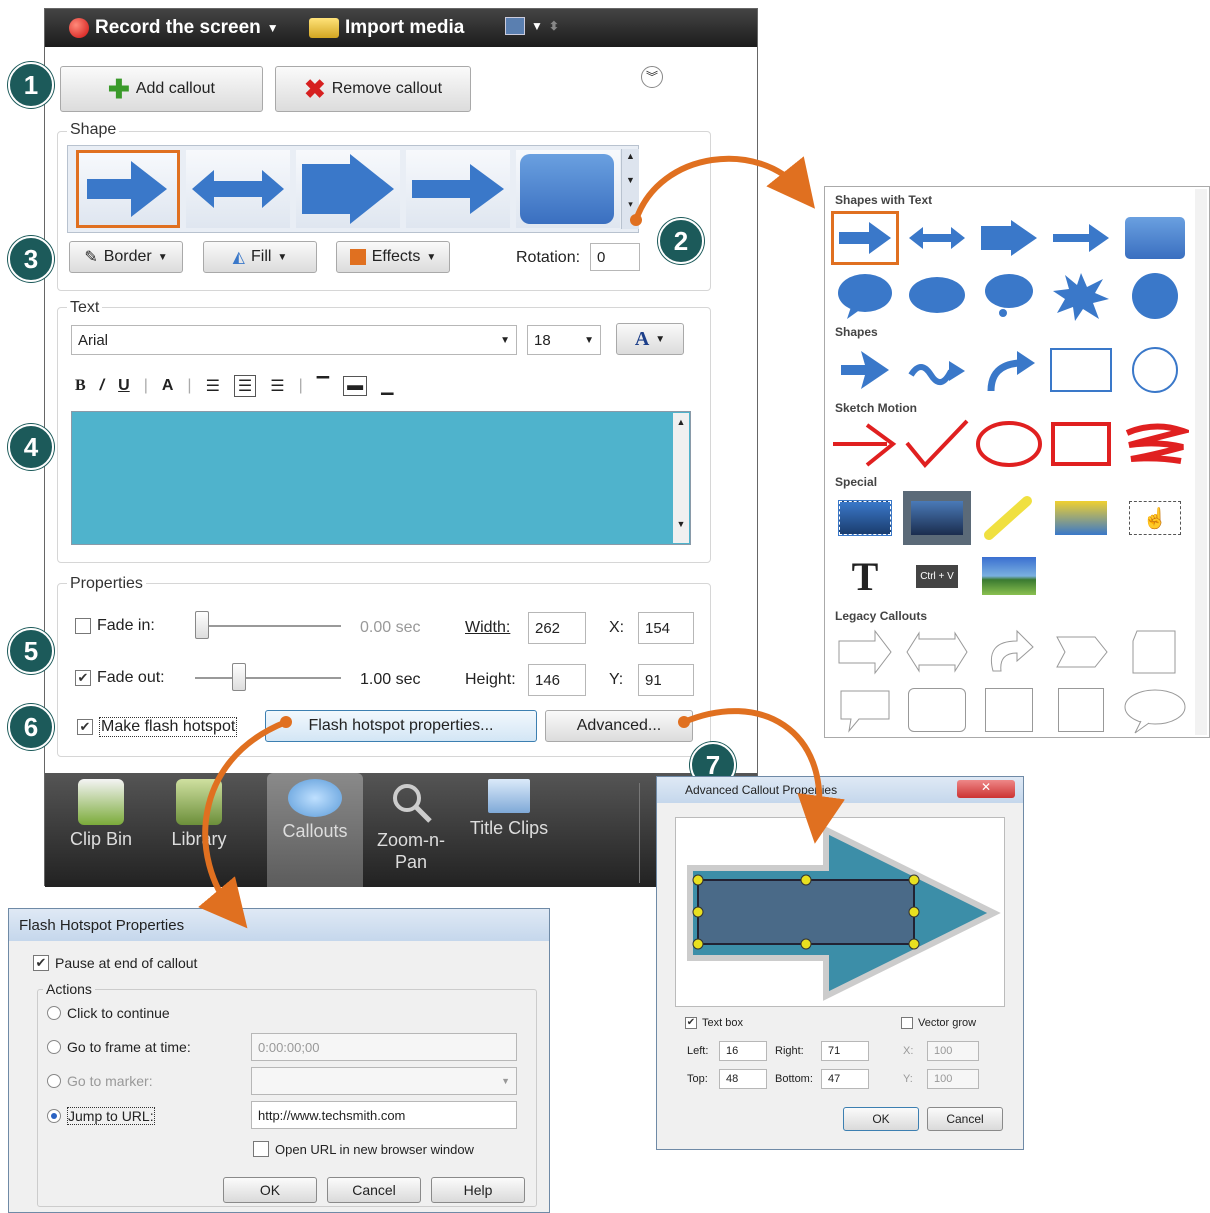 This screenshot has height=1213, width=1210. Describe the element at coordinates (724, 188) in the screenshot. I see `connector-to-gallery` at that location.